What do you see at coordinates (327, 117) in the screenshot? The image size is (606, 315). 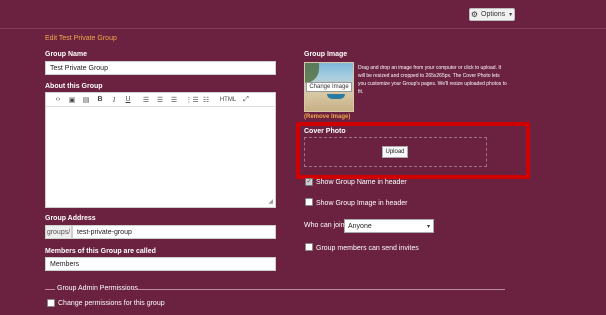 I see `remove-image-link: (Remove Image)` at bounding box center [327, 117].